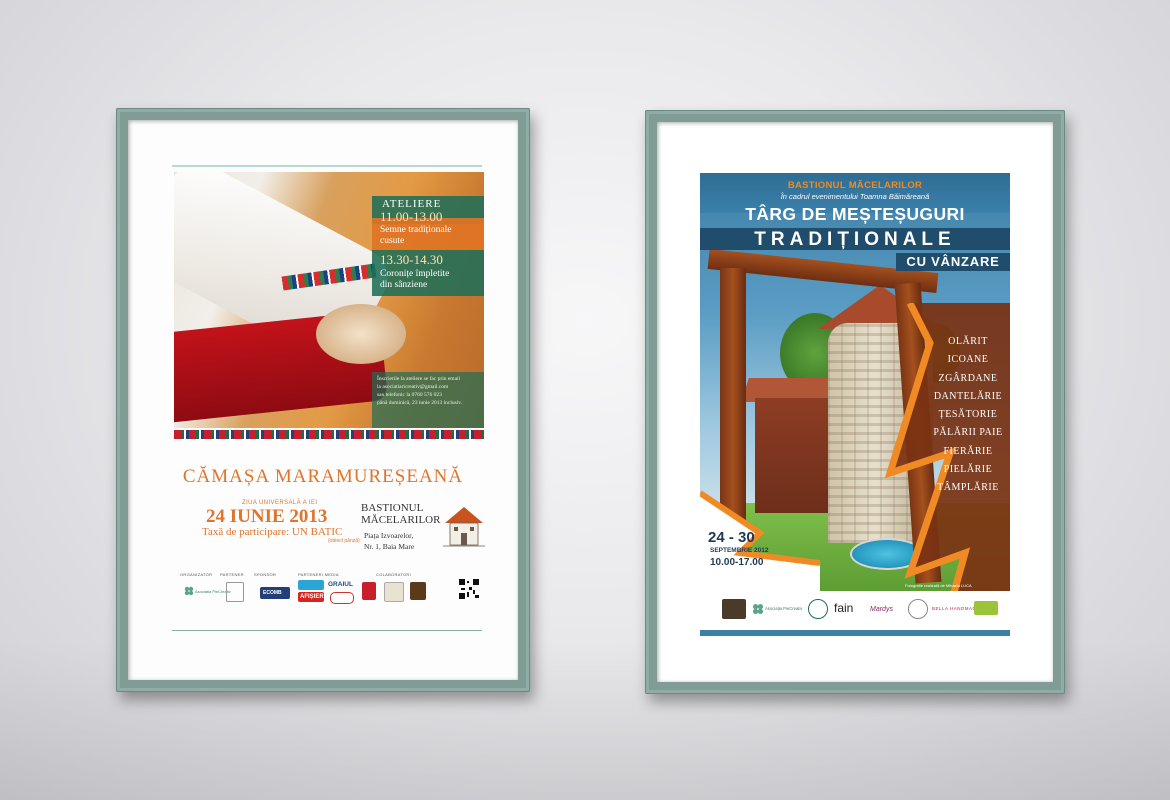  Describe the element at coordinates (737, 562) in the screenshot. I see `event-hours: 10.00-17.00` at that location.